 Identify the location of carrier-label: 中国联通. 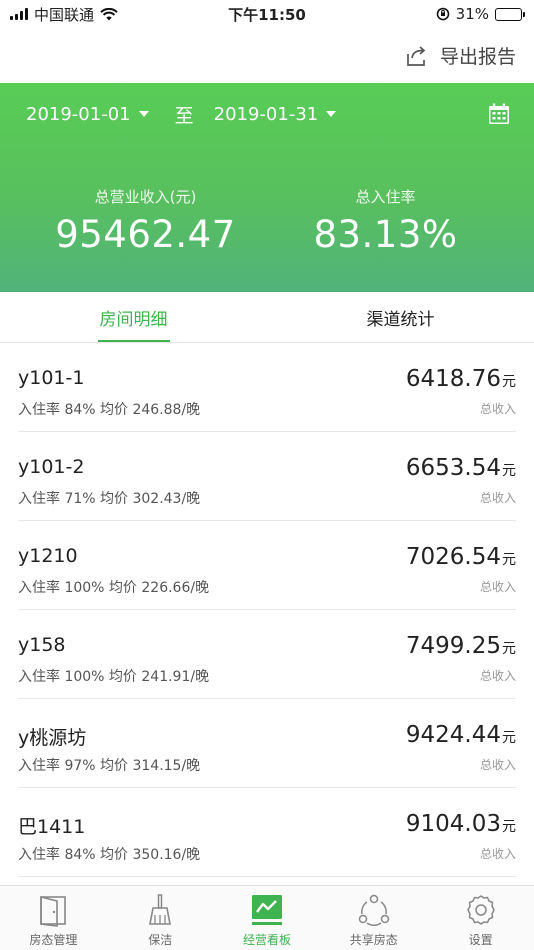
(64, 14).